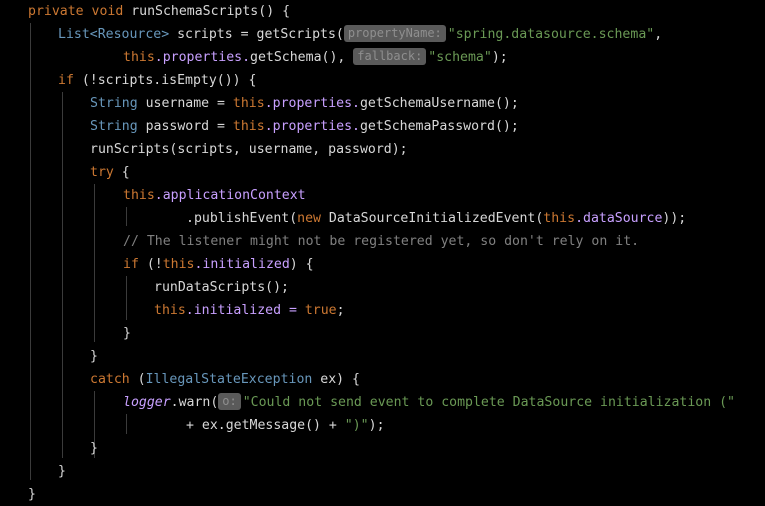  I want to click on code-token: ")", so click(356, 425).